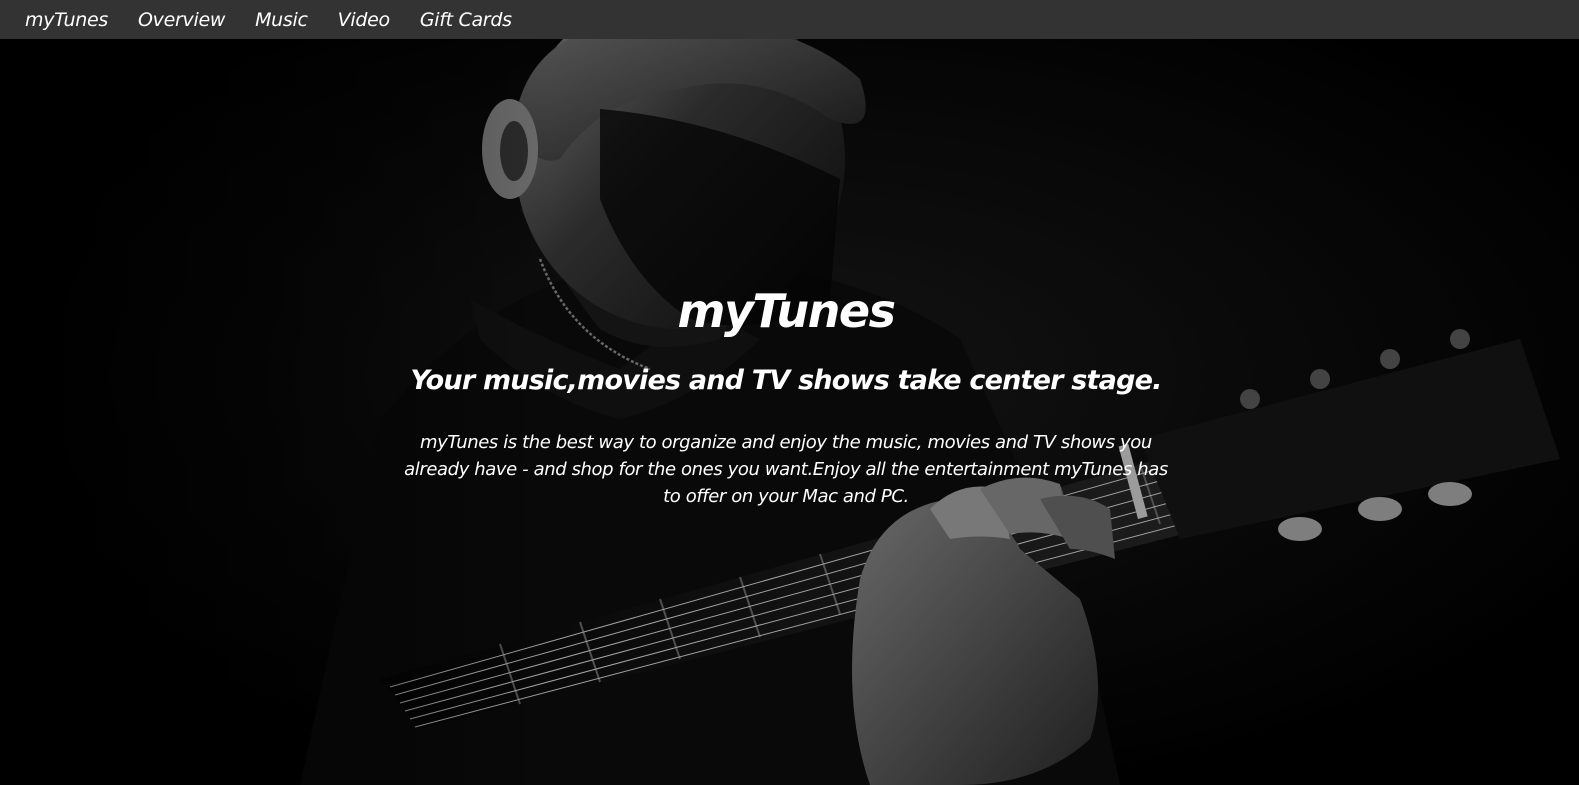 Image resolution: width=1579 pixels, height=785 pixels. Describe the element at coordinates (466, 20) in the screenshot. I see `nav-item-gift-cards: Gift Cards` at that location.